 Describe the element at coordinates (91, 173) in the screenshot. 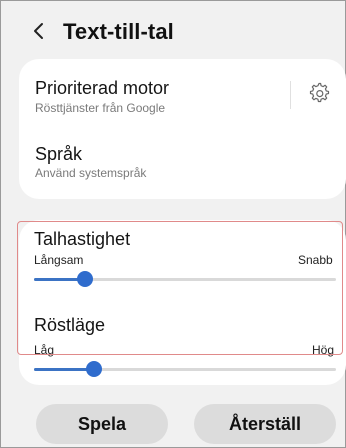

I see `language-sub: Använd systemspråk` at that location.